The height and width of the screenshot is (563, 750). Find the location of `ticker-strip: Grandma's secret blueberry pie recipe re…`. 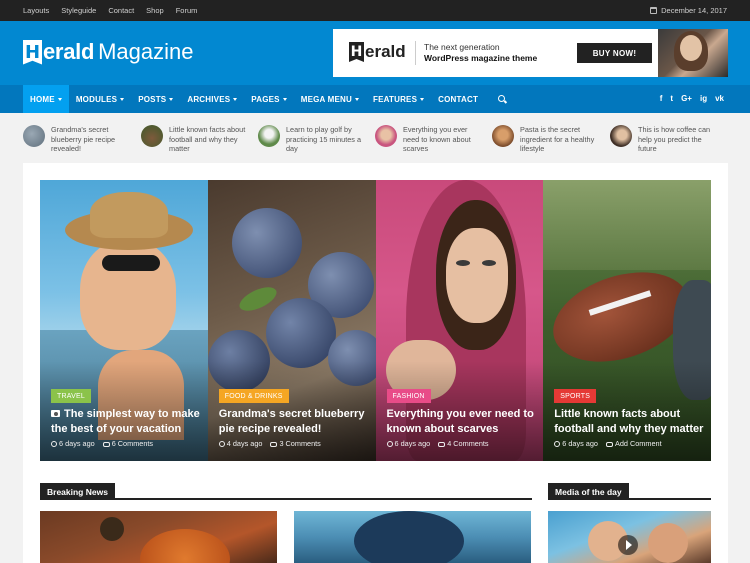

ticker-strip: Grandma's secret blueberry pie recipe re… is located at coordinates (375, 138).